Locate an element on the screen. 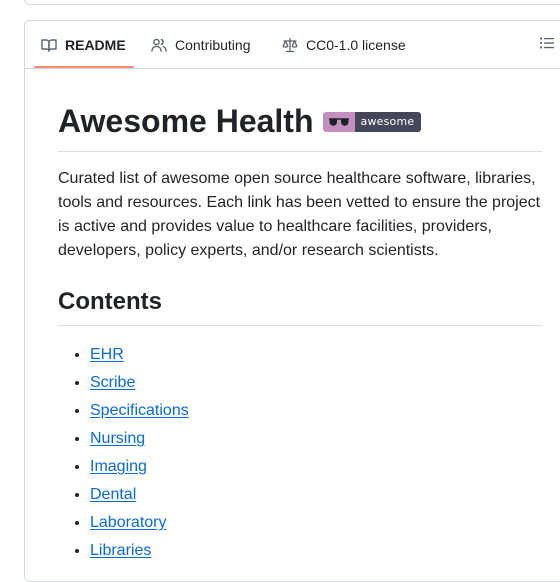  list-item: Laboratory is located at coordinates (139, 523).